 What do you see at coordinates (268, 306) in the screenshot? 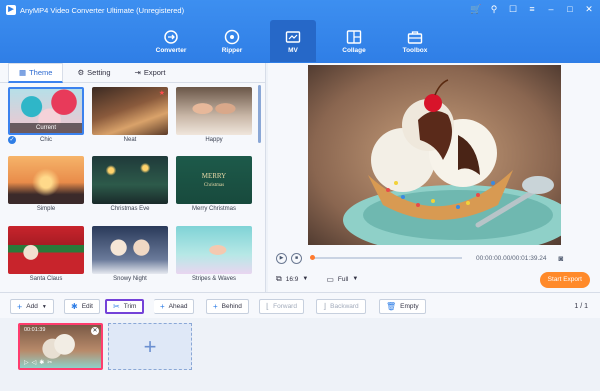
I see `forward-icon: ⌊` at bounding box center [268, 306].